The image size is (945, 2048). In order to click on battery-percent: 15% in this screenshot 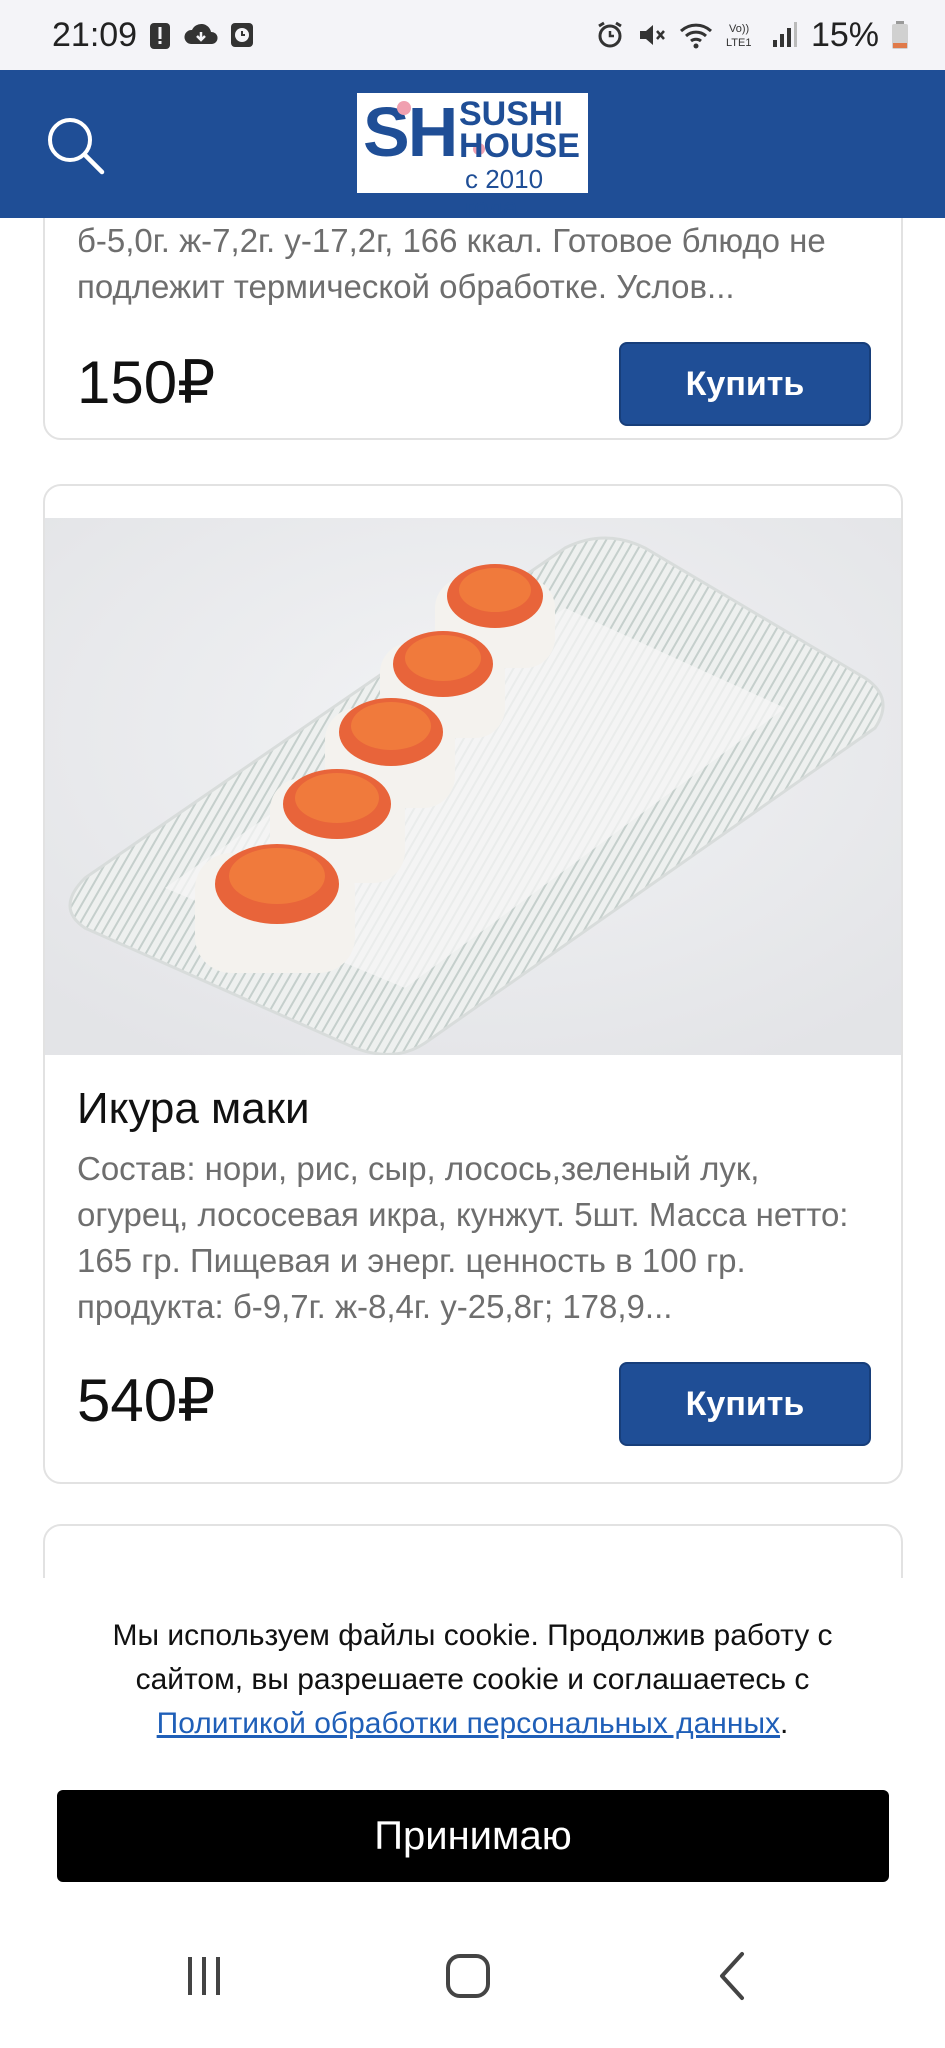, I will do `click(844, 34)`.